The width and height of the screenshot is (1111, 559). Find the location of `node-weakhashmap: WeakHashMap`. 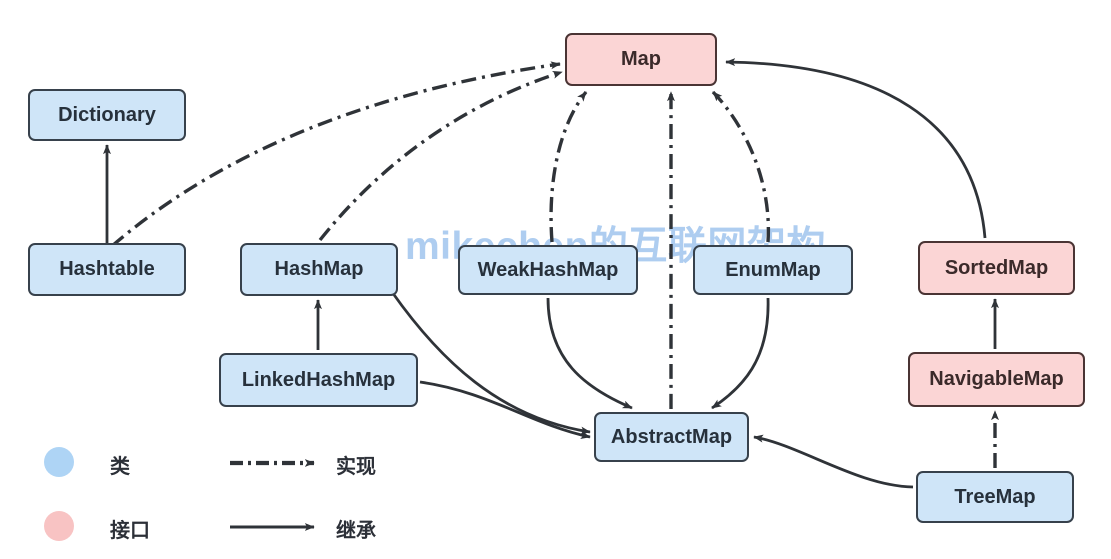

node-weakhashmap: WeakHashMap is located at coordinates (548, 270).